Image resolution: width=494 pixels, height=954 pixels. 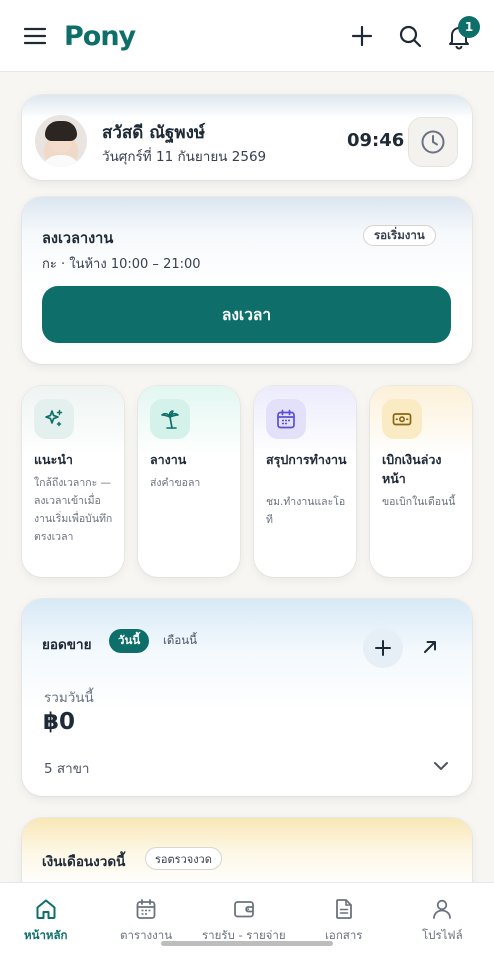 I want to click on branch-count: 5 สาขา, so click(x=67, y=769).